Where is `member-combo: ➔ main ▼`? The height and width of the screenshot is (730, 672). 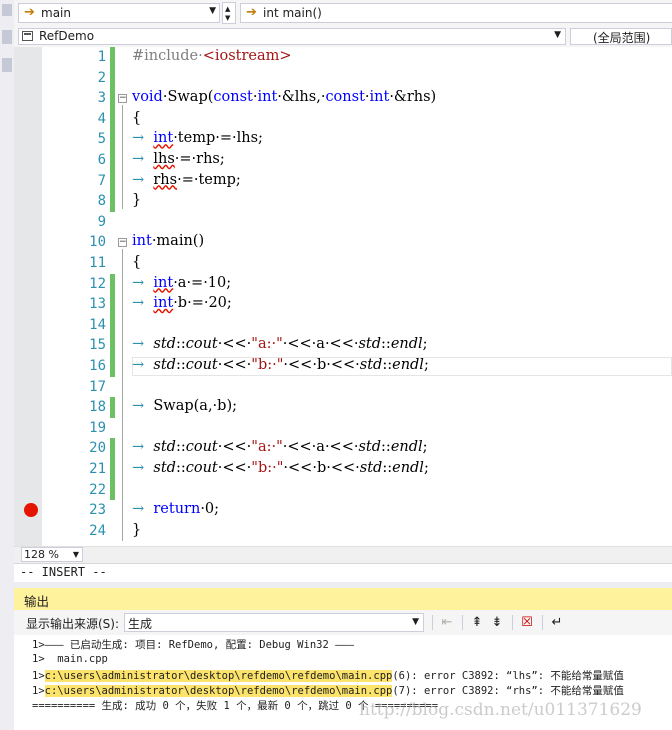 member-combo: ➔ main ▼ is located at coordinates (119, 13).